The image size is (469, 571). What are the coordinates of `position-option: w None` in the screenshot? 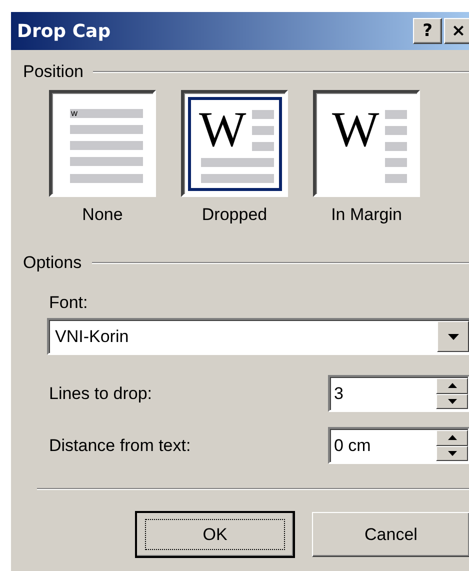 It's located at (102, 157).